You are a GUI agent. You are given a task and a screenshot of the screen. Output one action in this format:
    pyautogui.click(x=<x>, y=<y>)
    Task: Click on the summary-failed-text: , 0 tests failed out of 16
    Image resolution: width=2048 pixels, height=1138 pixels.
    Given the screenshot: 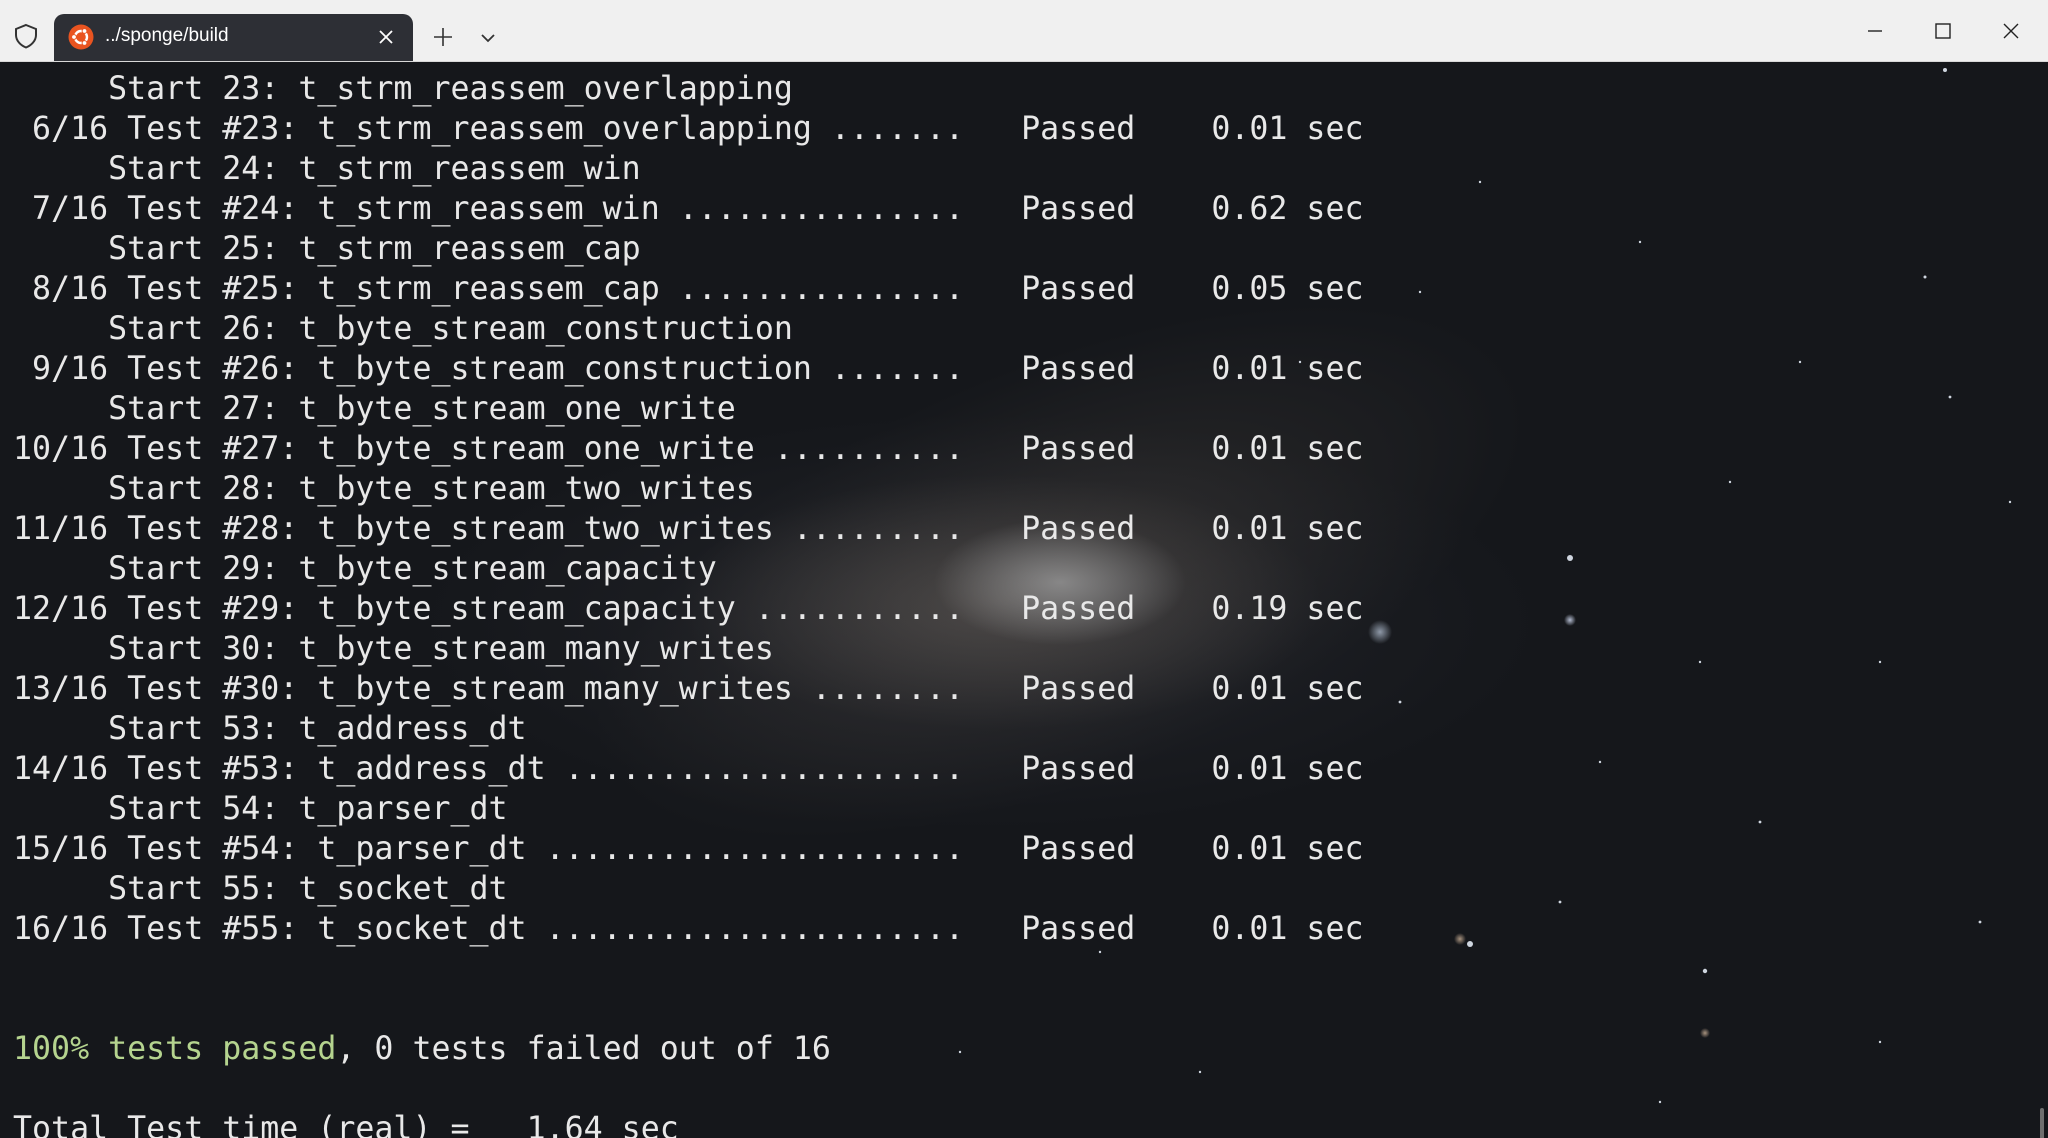 What is the action you would take?
    pyautogui.click(x=583, y=1049)
    